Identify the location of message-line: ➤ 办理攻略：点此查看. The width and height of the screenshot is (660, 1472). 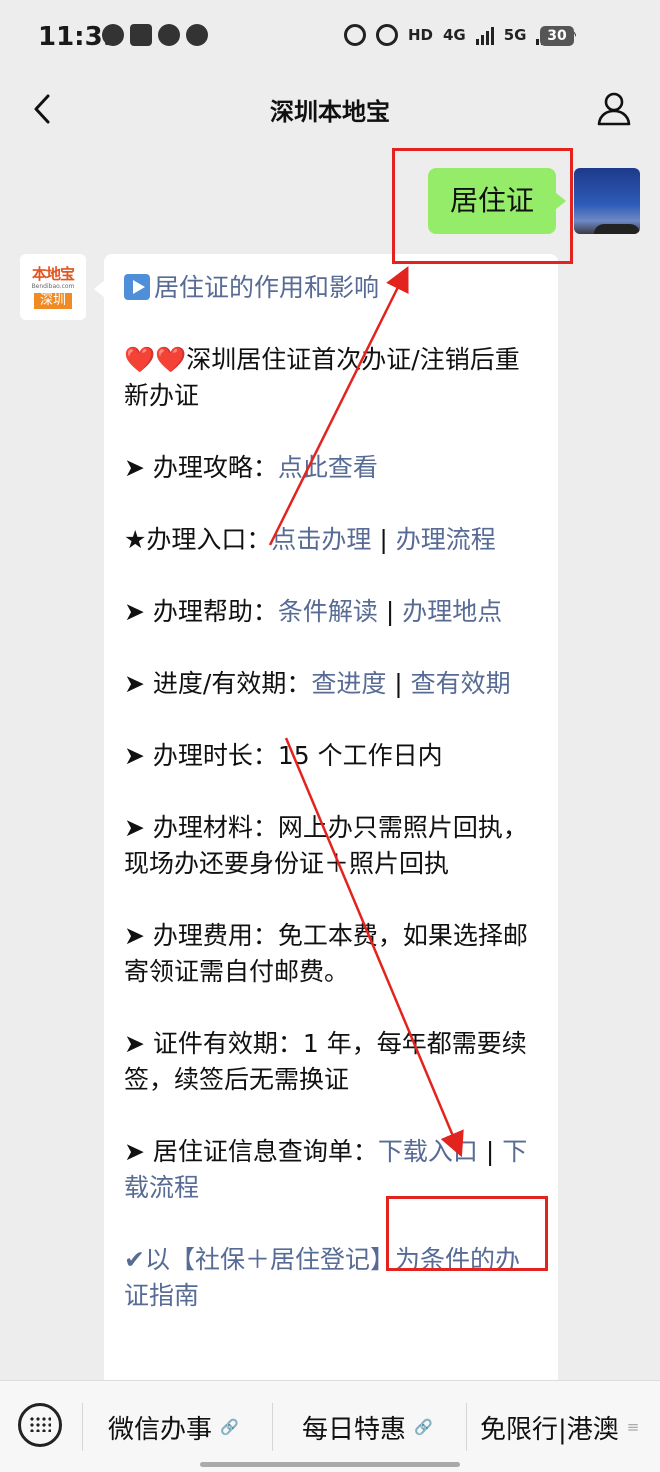
(331, 468).